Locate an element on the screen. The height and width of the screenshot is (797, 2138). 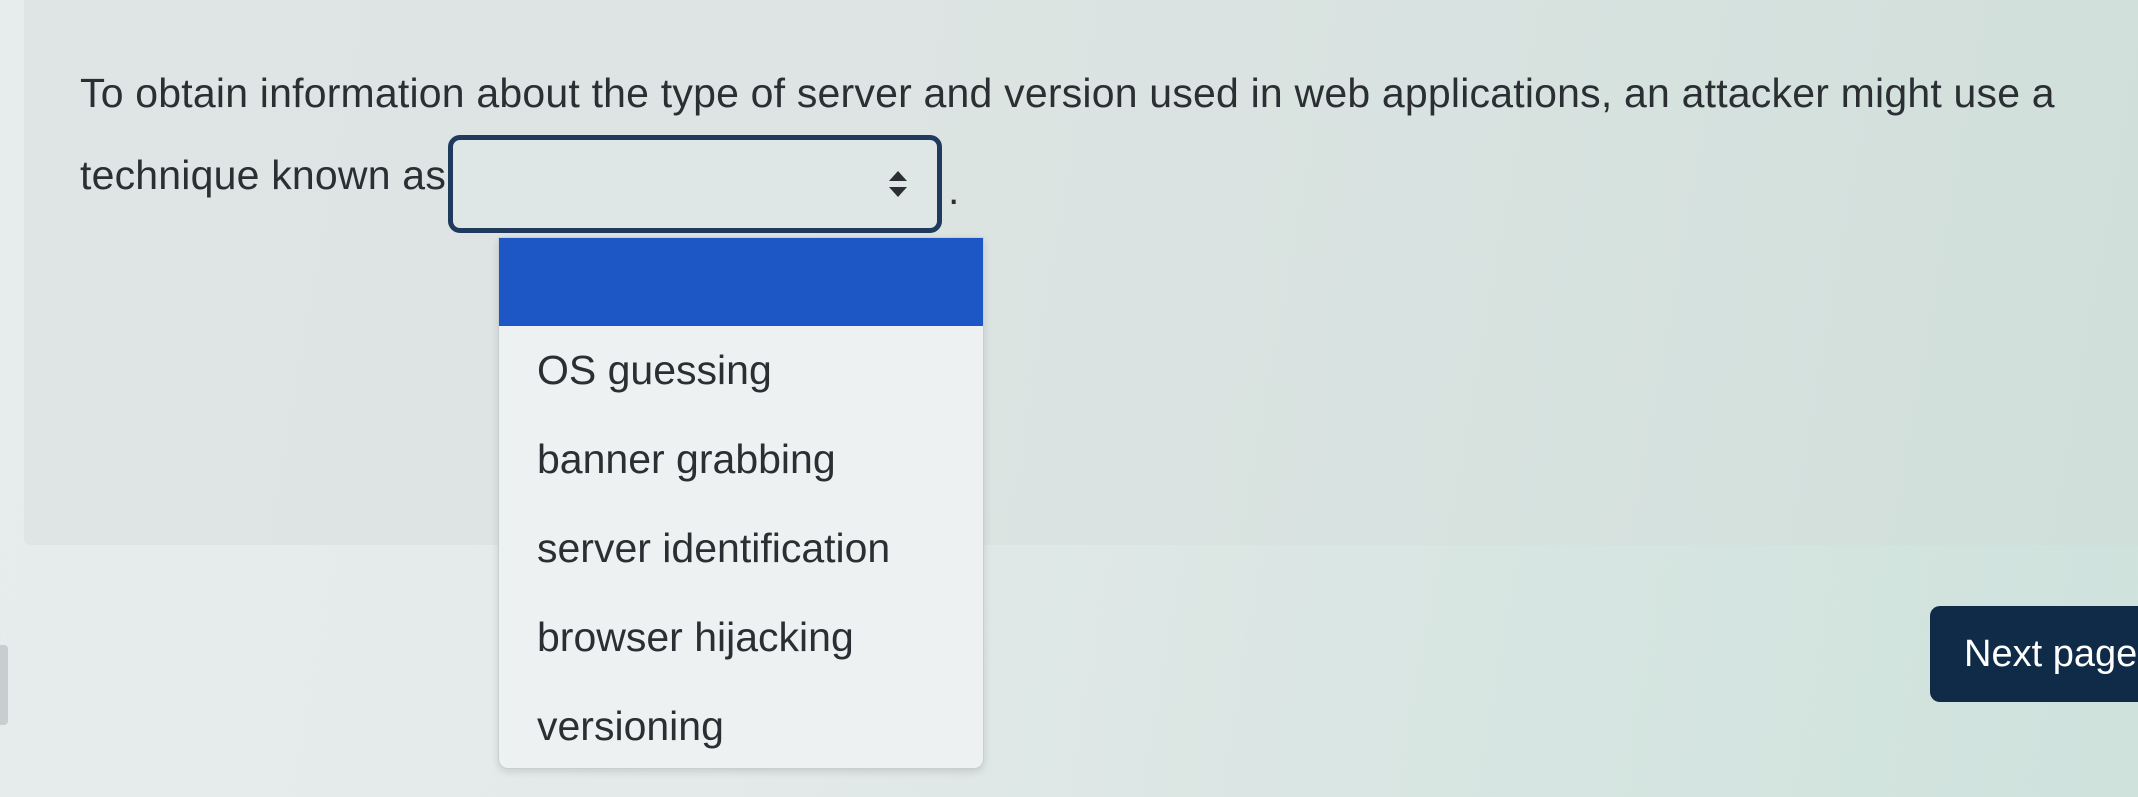
question-prefix: technique known as is located at coordinates (263, 175).